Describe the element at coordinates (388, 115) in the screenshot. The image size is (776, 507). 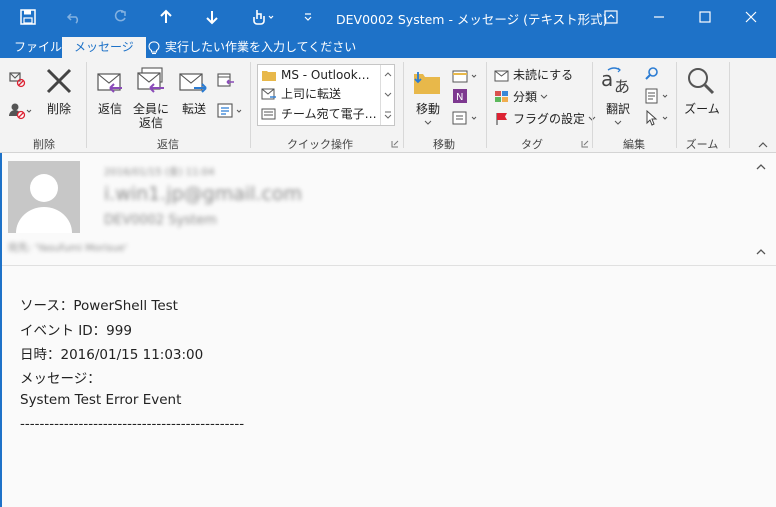
I see `expand-gallery-icon` at that location.